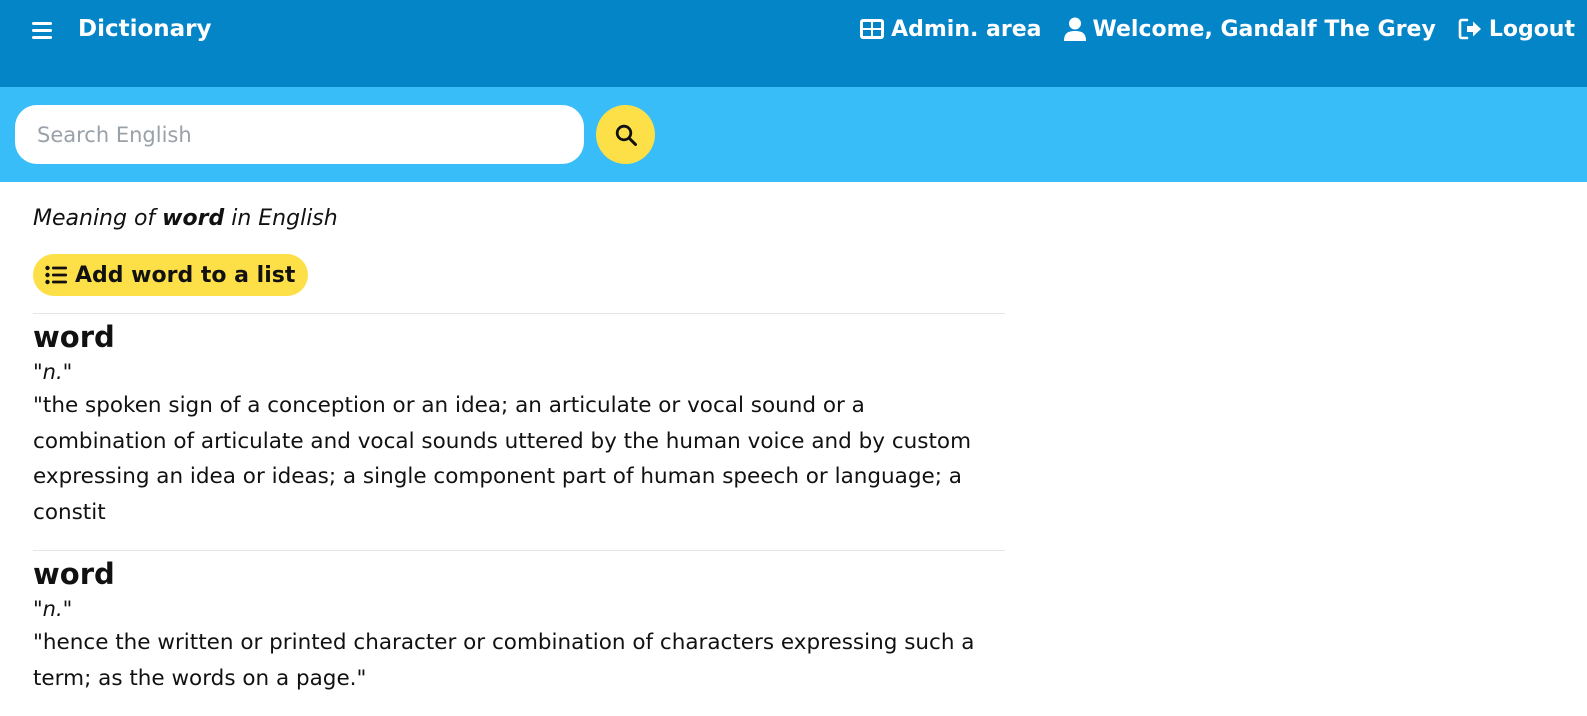  What do you see at coordinates (193, 218) in the screenshot?
I see `meaning-word: word` at bounding box center [193, 218].